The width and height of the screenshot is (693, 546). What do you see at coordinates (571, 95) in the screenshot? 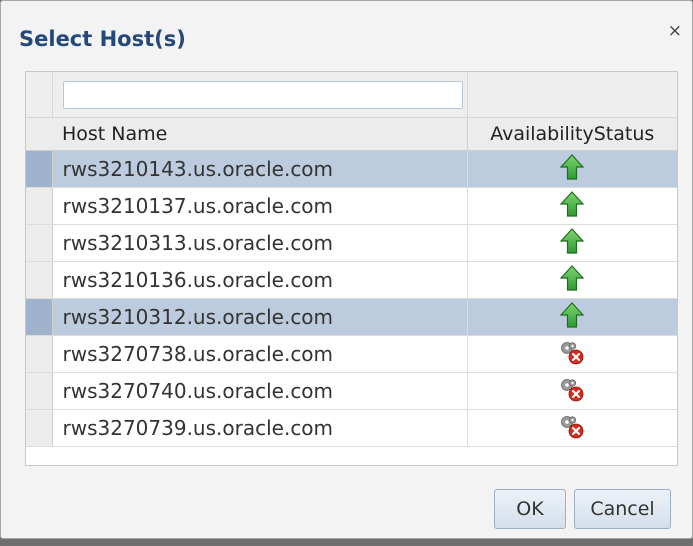
I see `status-filter-cell` at bounding box center [571, 95].